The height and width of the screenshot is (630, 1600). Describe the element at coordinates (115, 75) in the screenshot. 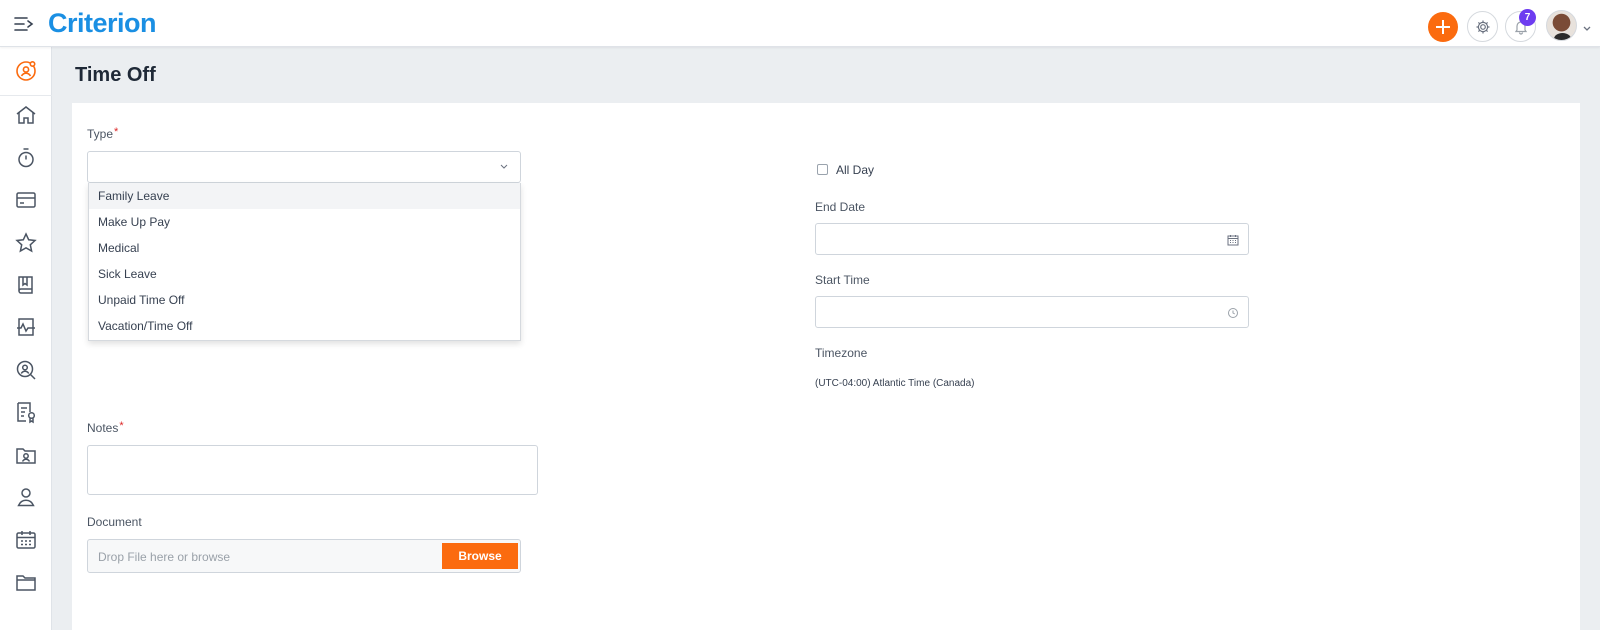

I see `page-title: Time Off` at that location.